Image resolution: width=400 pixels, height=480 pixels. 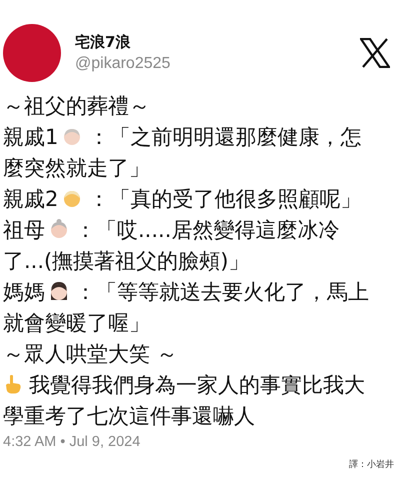 What do you see at coordinates (126, 261) in the screenshot?
I see `dialogue-text: 了...(撫摸著祖父的臉頰)」` at bounding box center [126, 261].